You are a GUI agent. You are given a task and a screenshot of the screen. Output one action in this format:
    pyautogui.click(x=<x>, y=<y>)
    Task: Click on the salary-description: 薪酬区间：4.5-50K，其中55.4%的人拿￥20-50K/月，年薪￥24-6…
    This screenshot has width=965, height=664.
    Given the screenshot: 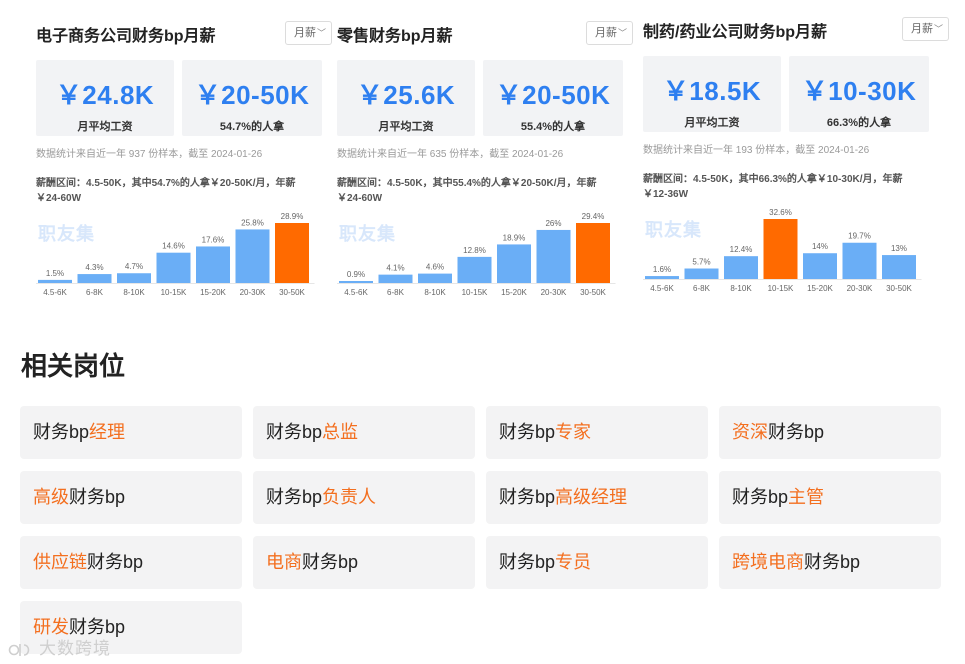 What is the action you would take?
    pyautogui.click(x=467, y=191)
    